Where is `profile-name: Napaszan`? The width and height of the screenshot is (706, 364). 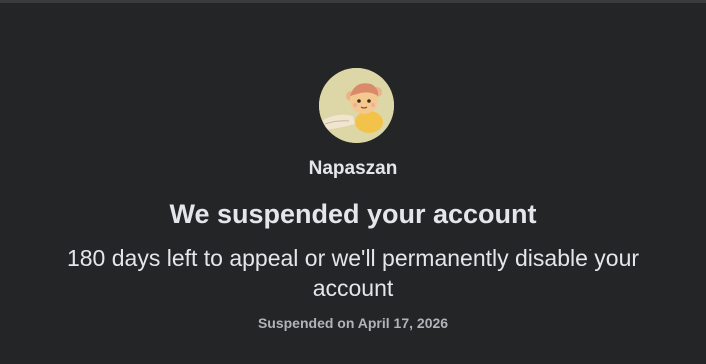 profile-name: Napaszan is located at coordinates (353, 168).